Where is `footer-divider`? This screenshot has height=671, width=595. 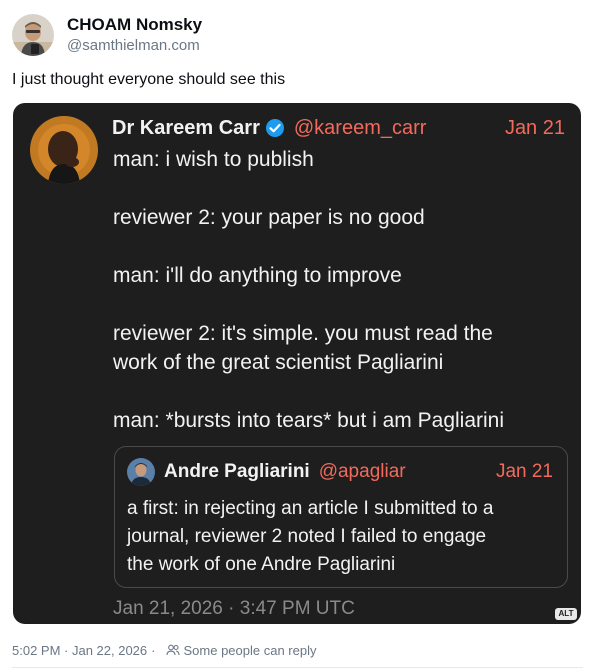 footer-divider is located at coordinates (297, 667).